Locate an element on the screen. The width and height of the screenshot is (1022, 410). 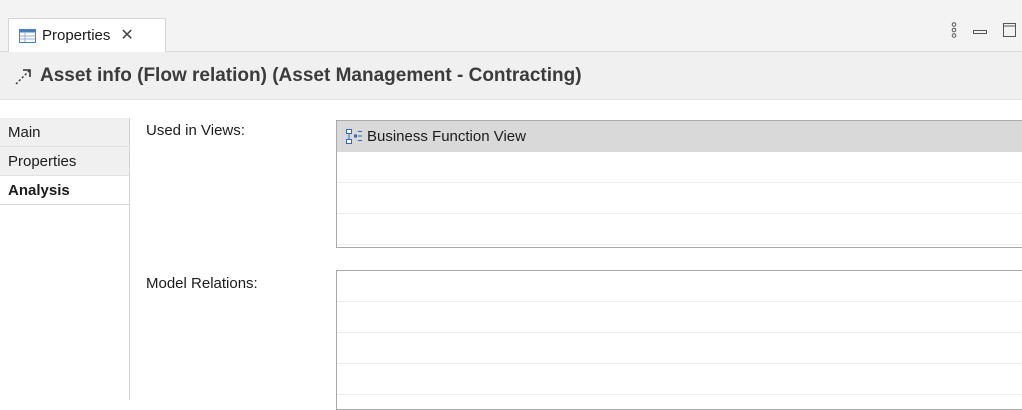
sidebar-filler is located at coordinates (64, 302).